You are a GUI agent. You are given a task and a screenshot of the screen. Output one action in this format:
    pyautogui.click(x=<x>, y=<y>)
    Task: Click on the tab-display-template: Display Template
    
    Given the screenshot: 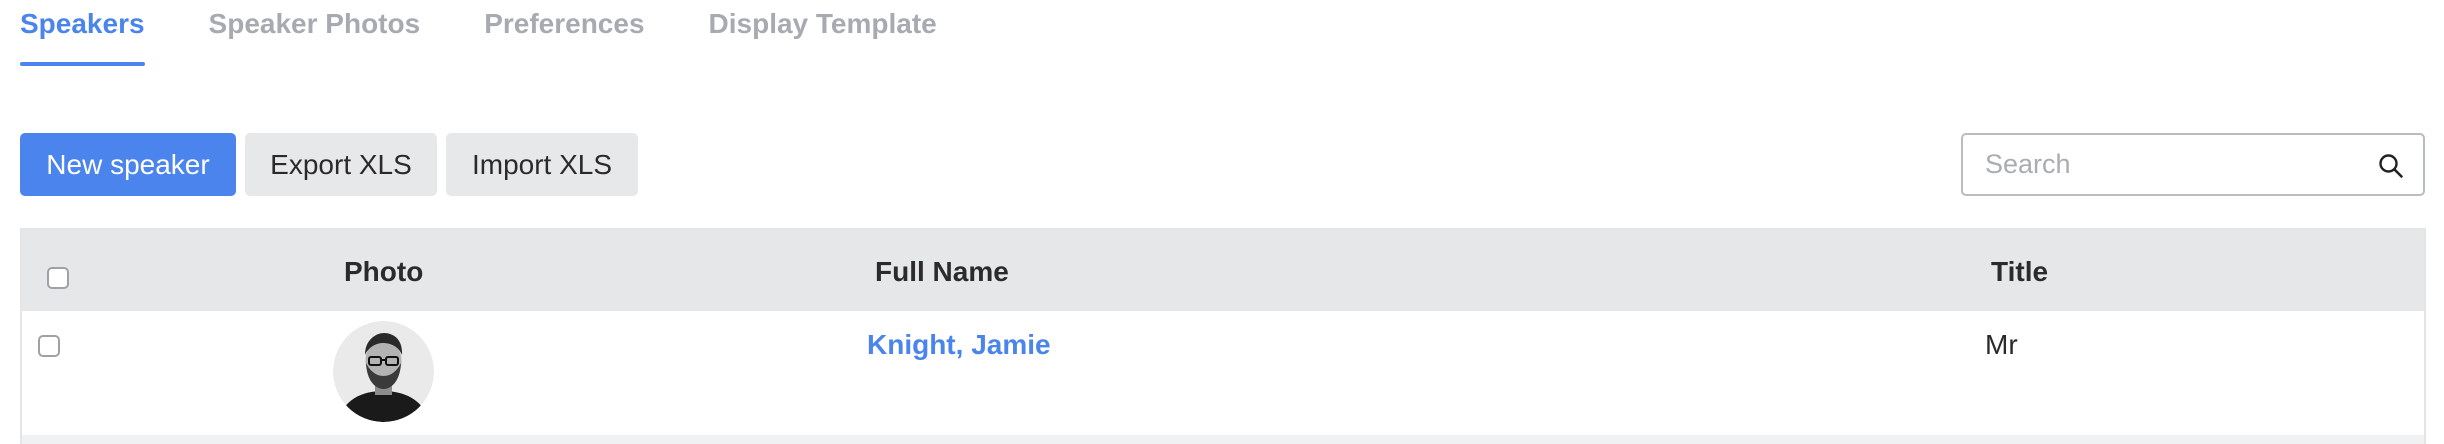 What is the action you would take?
    pyautogui.click(x=823, y=30)
    